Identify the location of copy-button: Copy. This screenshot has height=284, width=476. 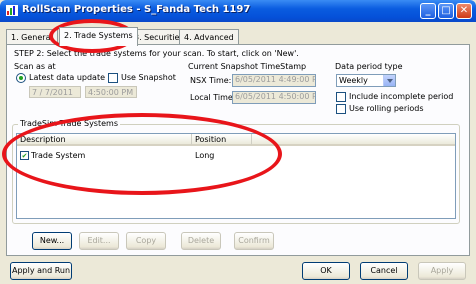
(146, 241).